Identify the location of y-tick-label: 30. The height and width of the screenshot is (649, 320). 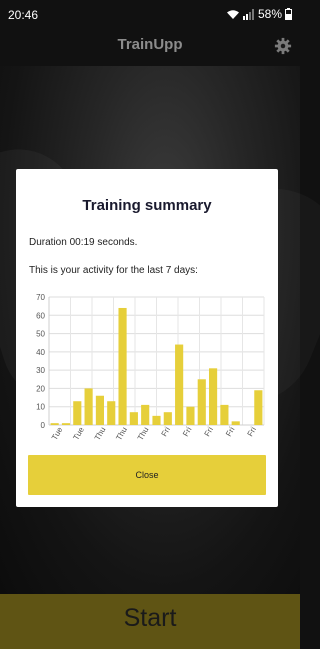
(40, 370).